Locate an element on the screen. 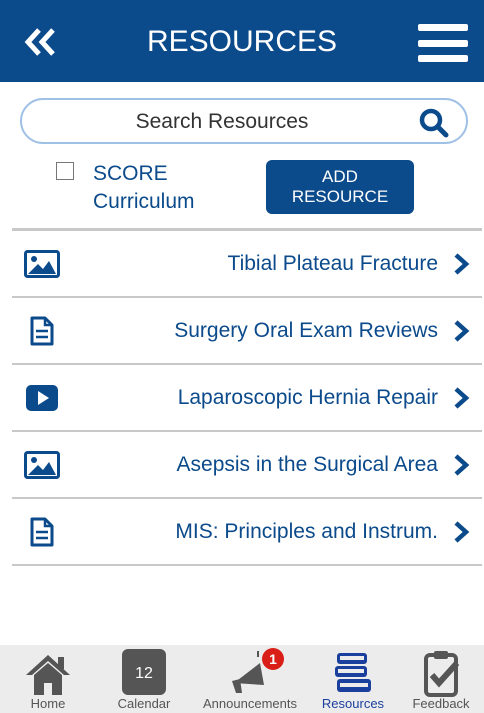 This screenshot has width=484, height=713. search-bar is located at coordinates (244, 121).